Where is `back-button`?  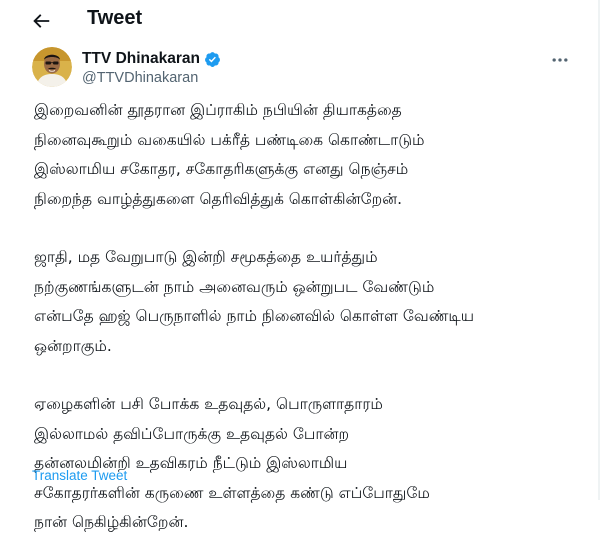
back-button is located at coordinates (41, 21).